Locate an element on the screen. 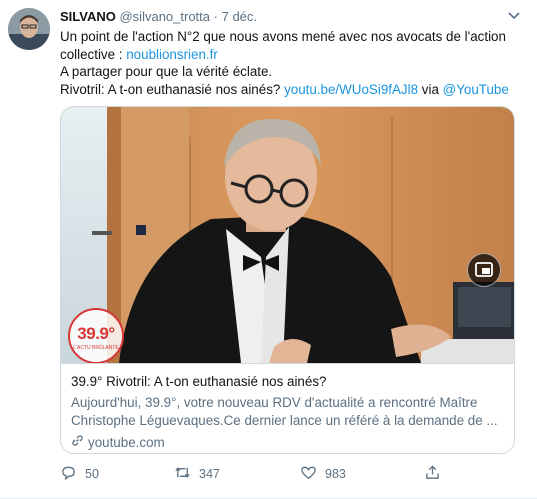 Image resolution: width=537 pixels, height=499 pixels. card-domain: youtube.com is located at coordinates (118, 442).